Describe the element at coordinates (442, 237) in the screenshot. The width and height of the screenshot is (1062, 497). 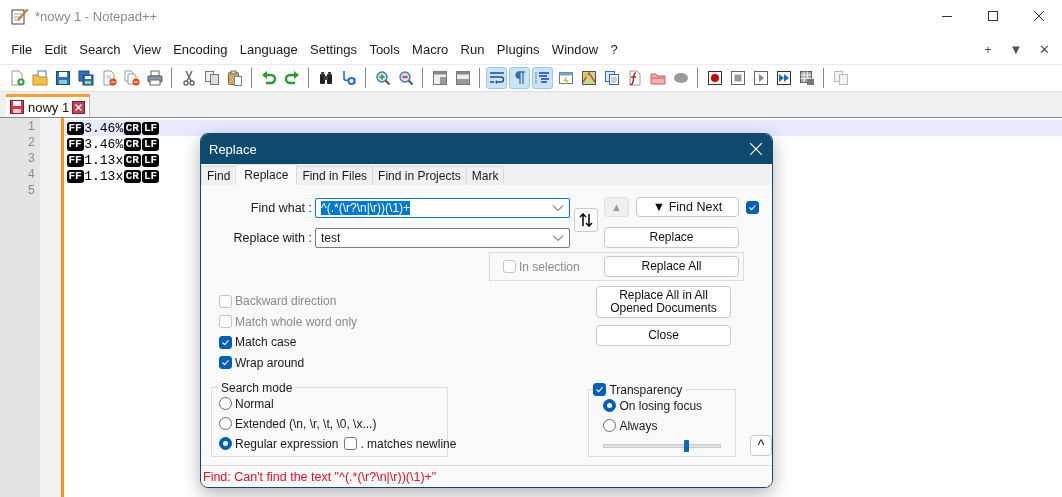
I see `combo-field: test` at that location.